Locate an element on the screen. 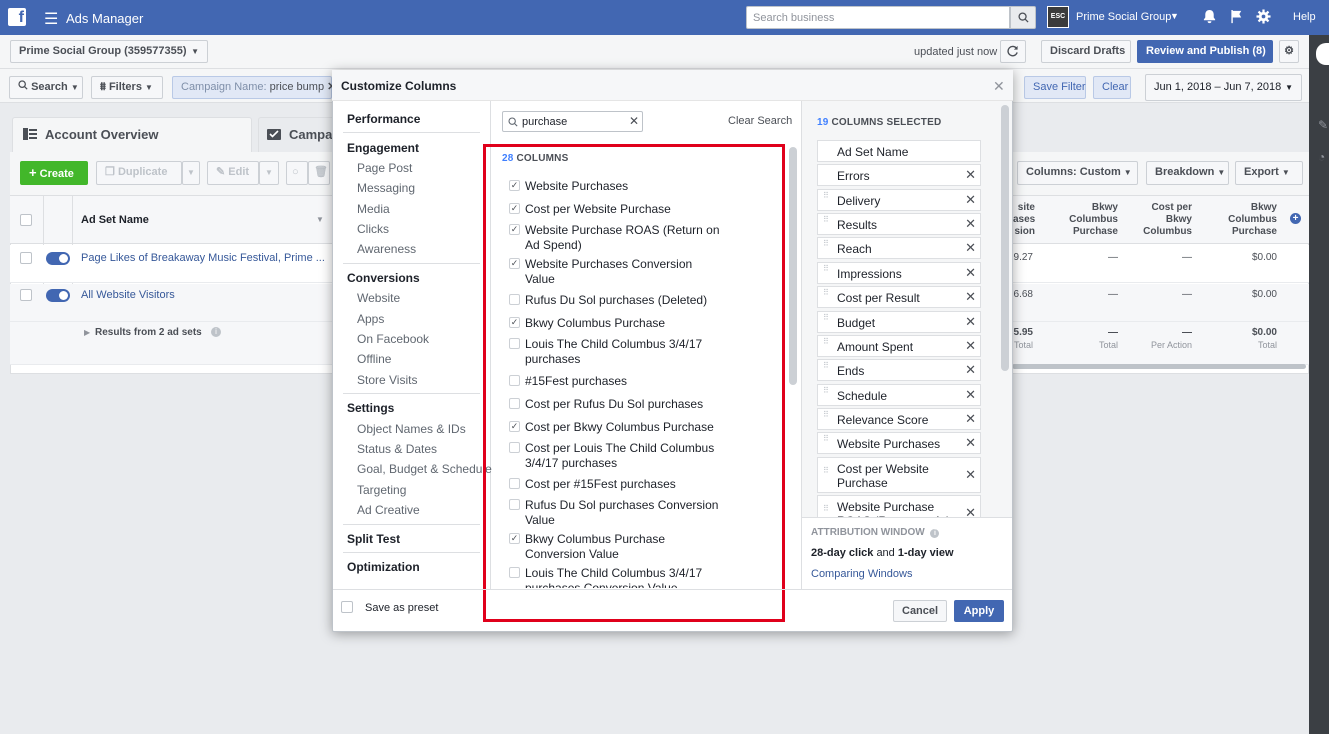 The width and height of the screenshot is (1329, 734). selected-column-item: ⠿ Reach ✕ is located at coordinates (899, 248).